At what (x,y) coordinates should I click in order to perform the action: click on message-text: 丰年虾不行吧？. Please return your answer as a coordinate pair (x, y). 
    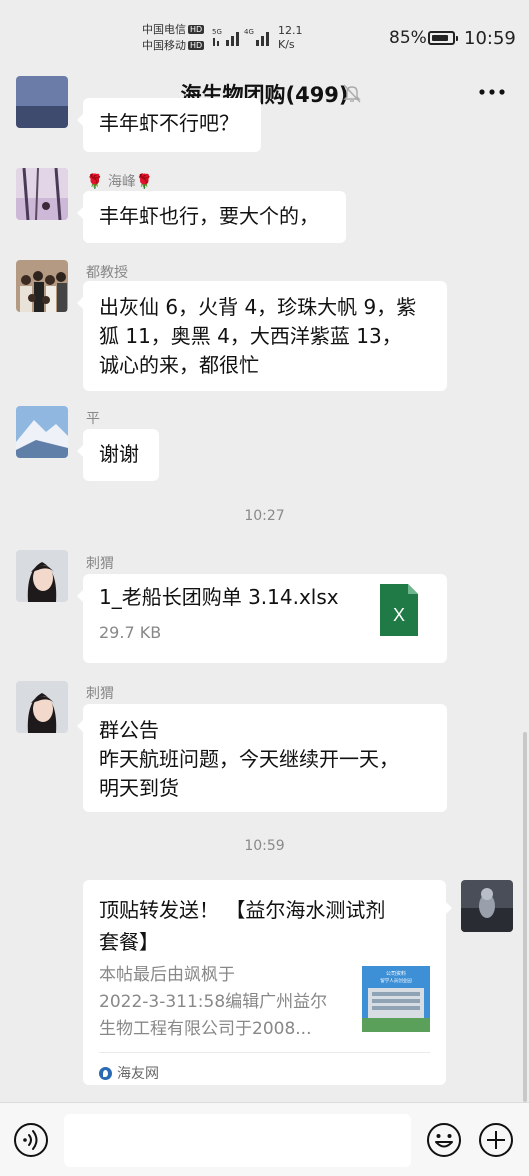
    Looking at the image, I should click on (169, 123).